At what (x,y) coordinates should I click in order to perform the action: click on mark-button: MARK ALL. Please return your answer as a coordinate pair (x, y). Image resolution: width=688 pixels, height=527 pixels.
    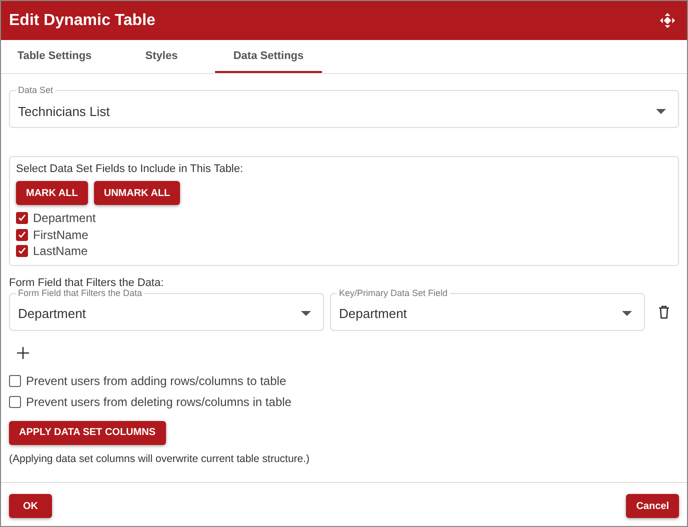
    Looking at the image, I should click on (52, 193).